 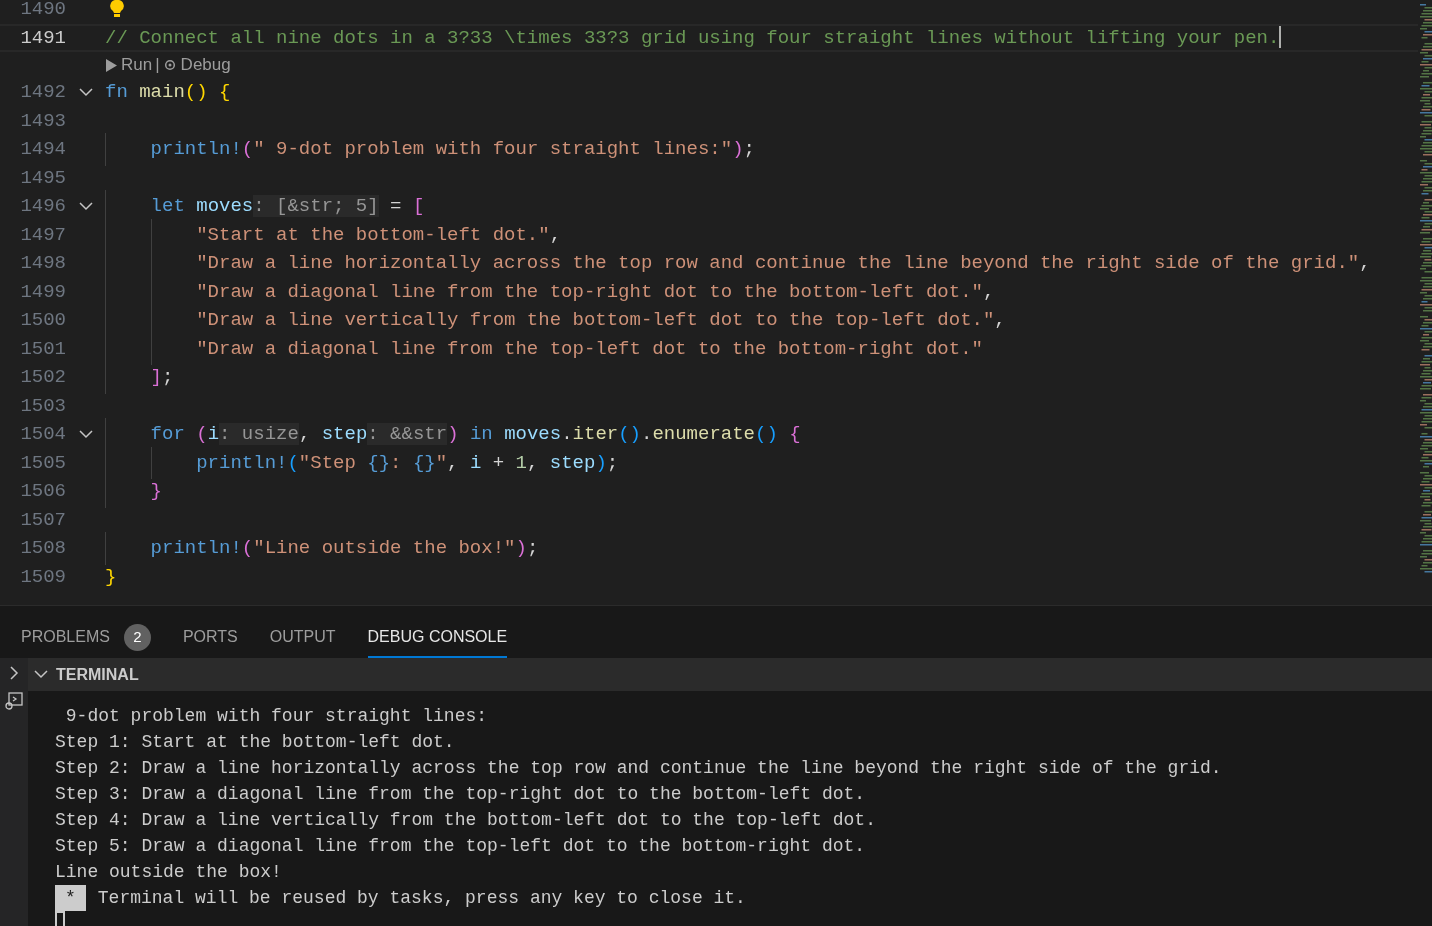 What do you see at coordinates (42, 406) in the screenshot?
I see `line-number: 1503` at bounding box center [42, 406].